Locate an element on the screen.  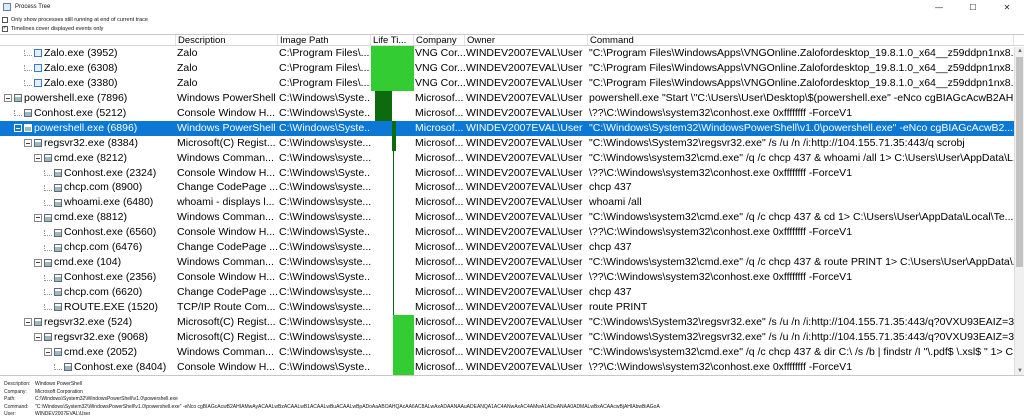
process-name-cell: Zalo.exe (6308) is located at coordinates (88, 68).